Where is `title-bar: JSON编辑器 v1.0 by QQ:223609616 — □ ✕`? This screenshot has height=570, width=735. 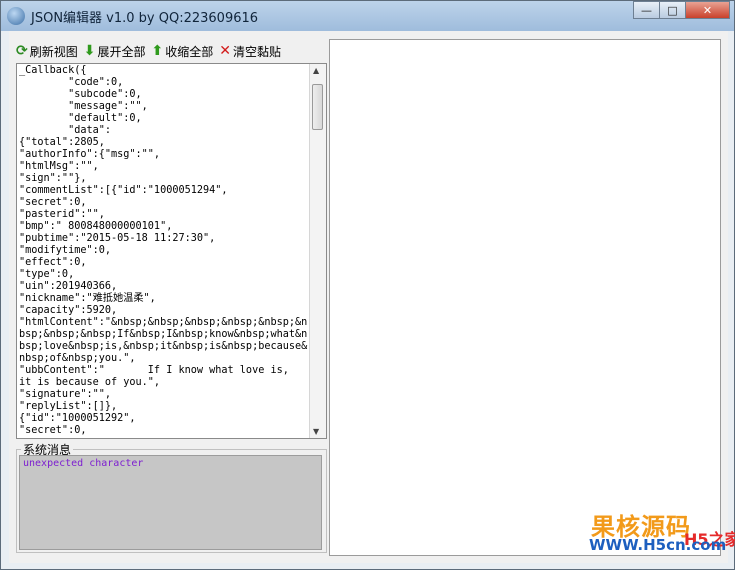 title-bar: JSON编辑器 v1.0 by QQ:223609616 — □ ✕ is located at coordinates (367, 16).